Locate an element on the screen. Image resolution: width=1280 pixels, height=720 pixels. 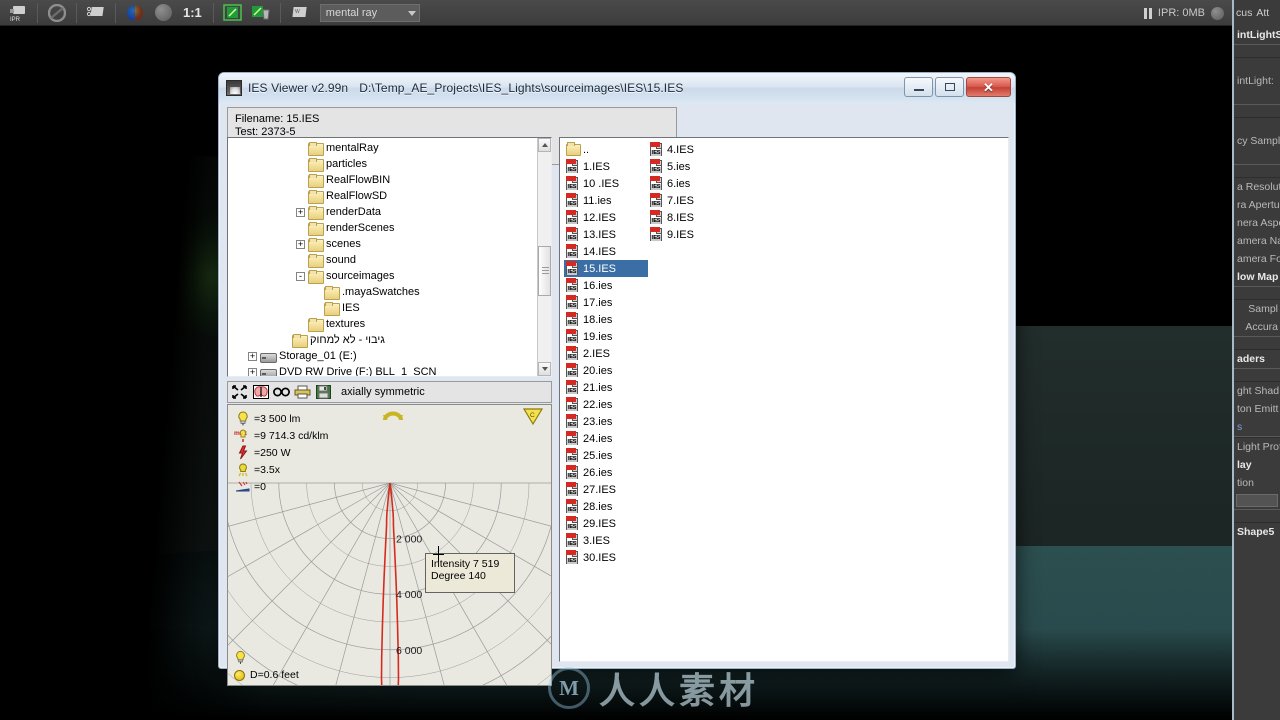
render-settings-icon is located at coordinates (96, 13).